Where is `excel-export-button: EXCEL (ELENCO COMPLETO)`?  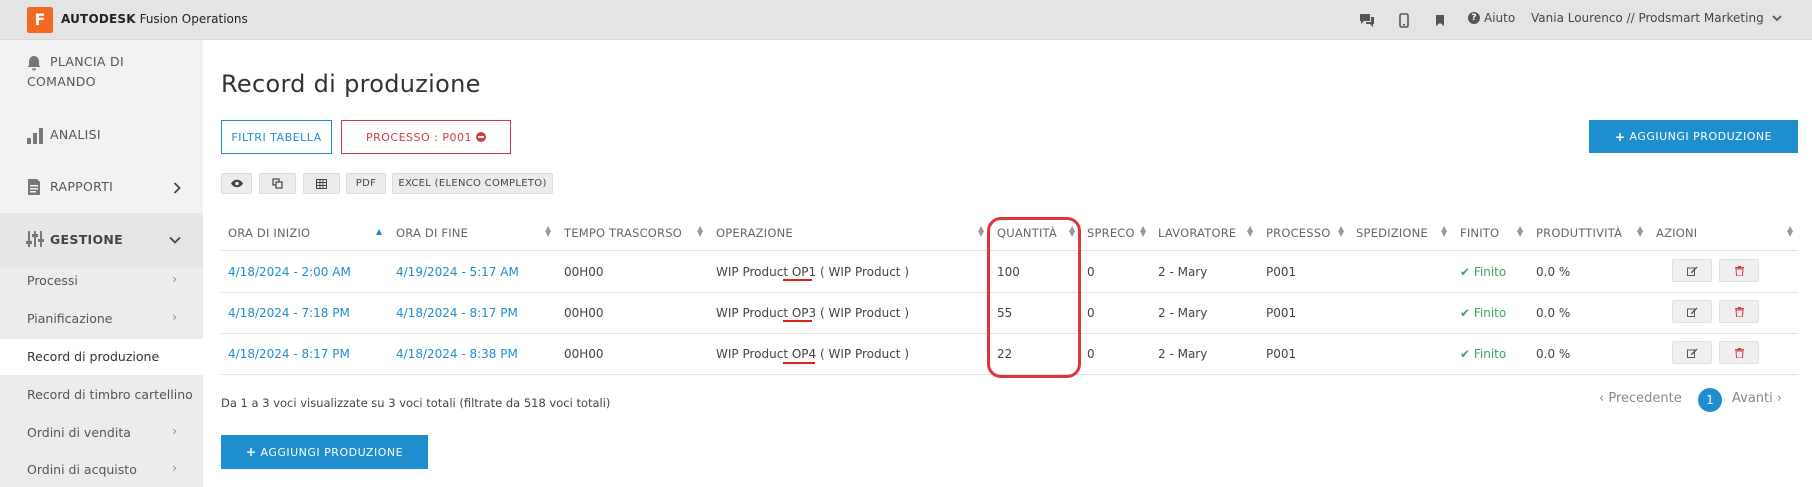 excel-export-button: EXCEL (ELENCO COMPLETO) is located at coordinates (472, 183).